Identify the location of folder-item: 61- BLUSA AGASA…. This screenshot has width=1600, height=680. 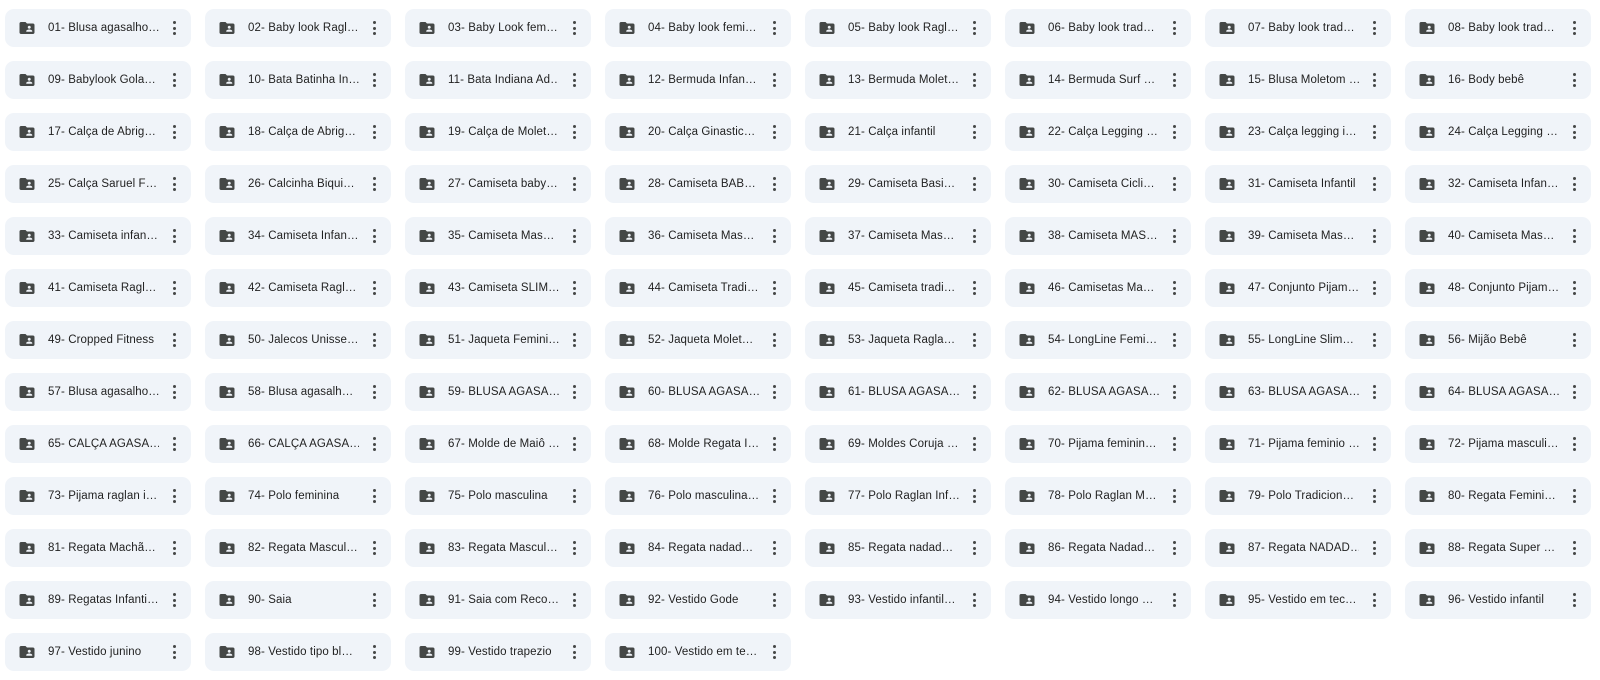
(898, 392).